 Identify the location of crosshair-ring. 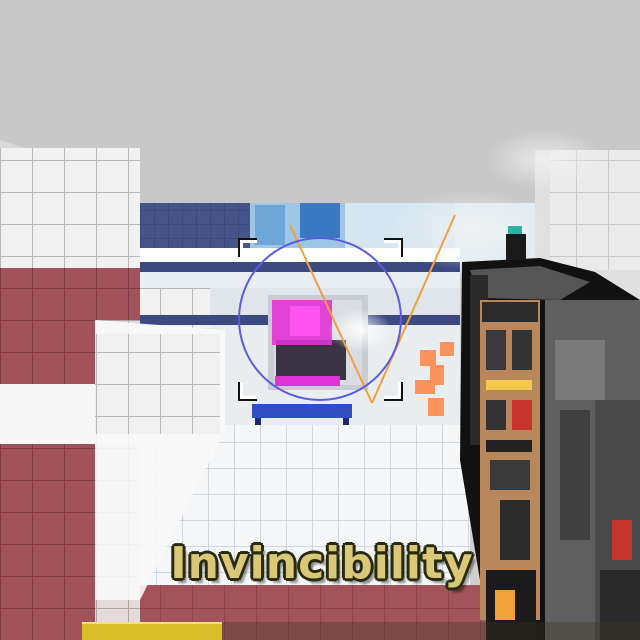
(320, 319).